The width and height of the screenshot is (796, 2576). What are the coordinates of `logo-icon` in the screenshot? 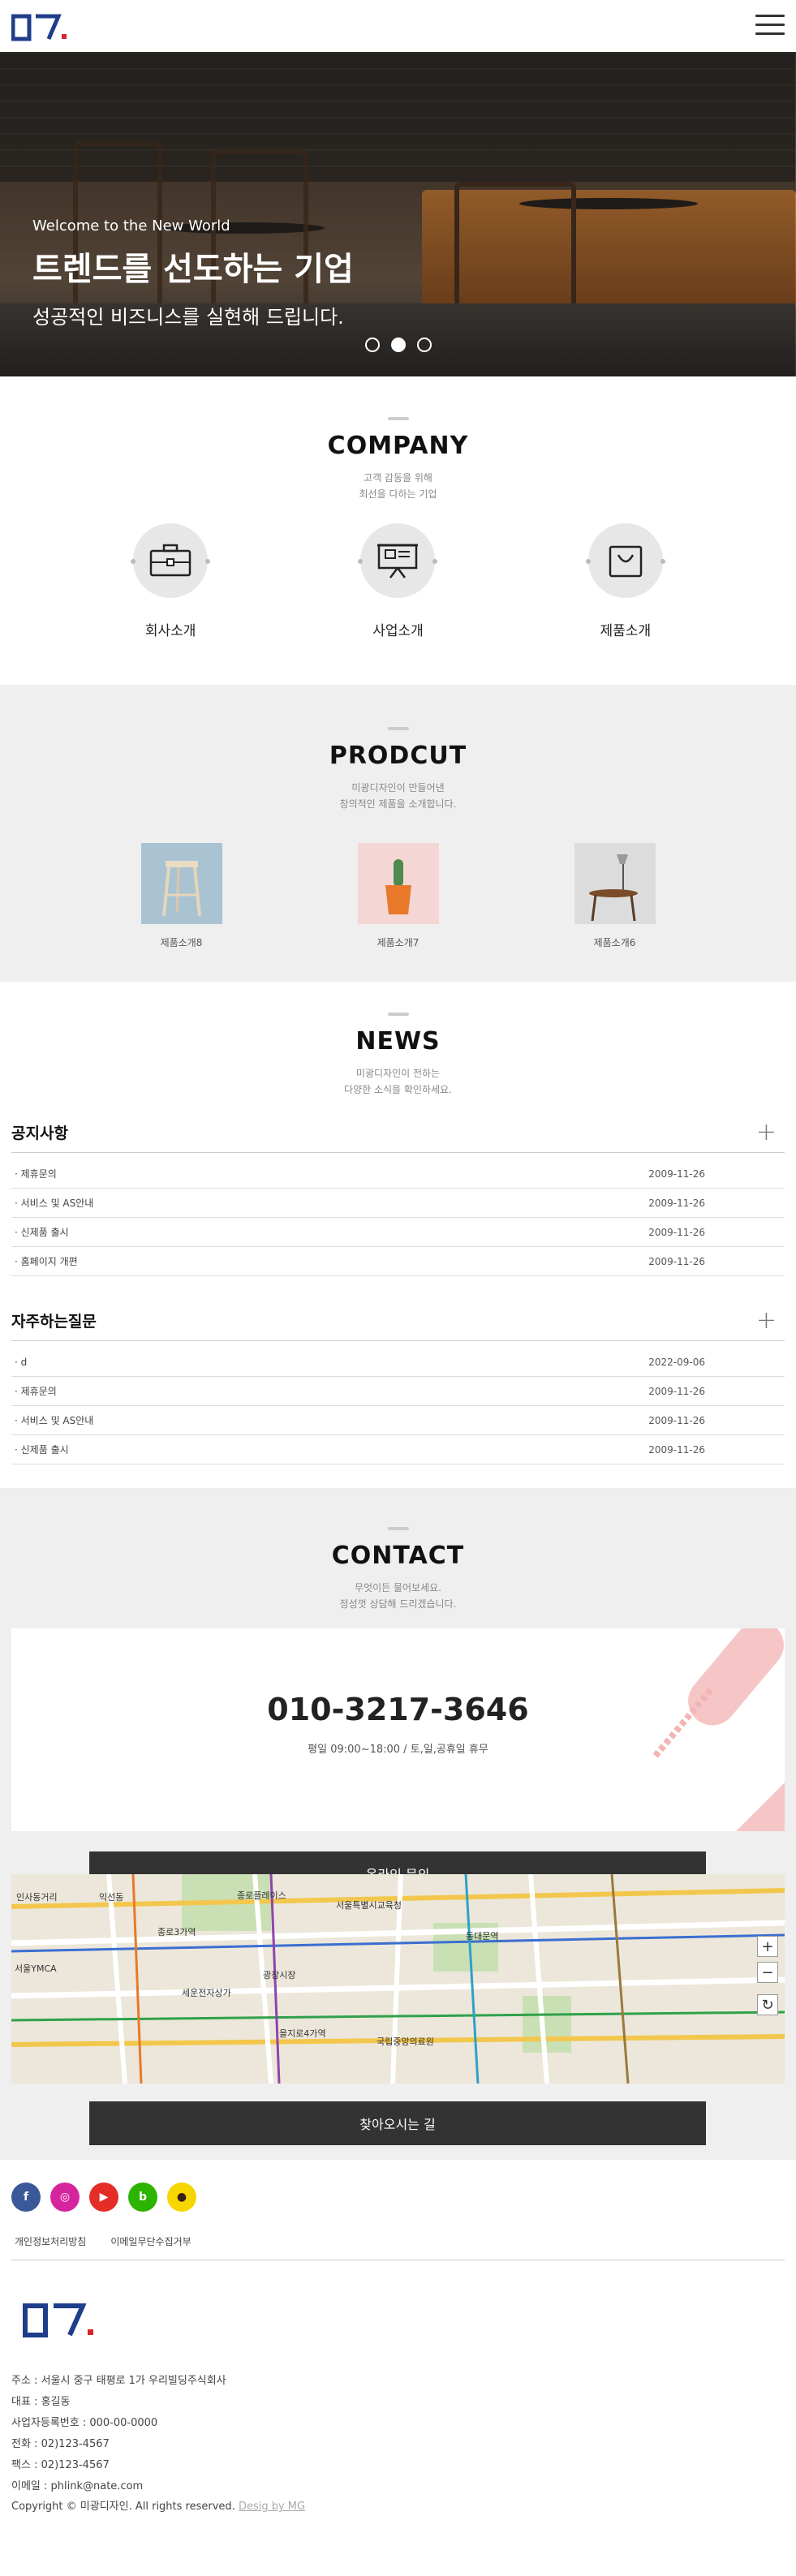 It's located at (40, 26).